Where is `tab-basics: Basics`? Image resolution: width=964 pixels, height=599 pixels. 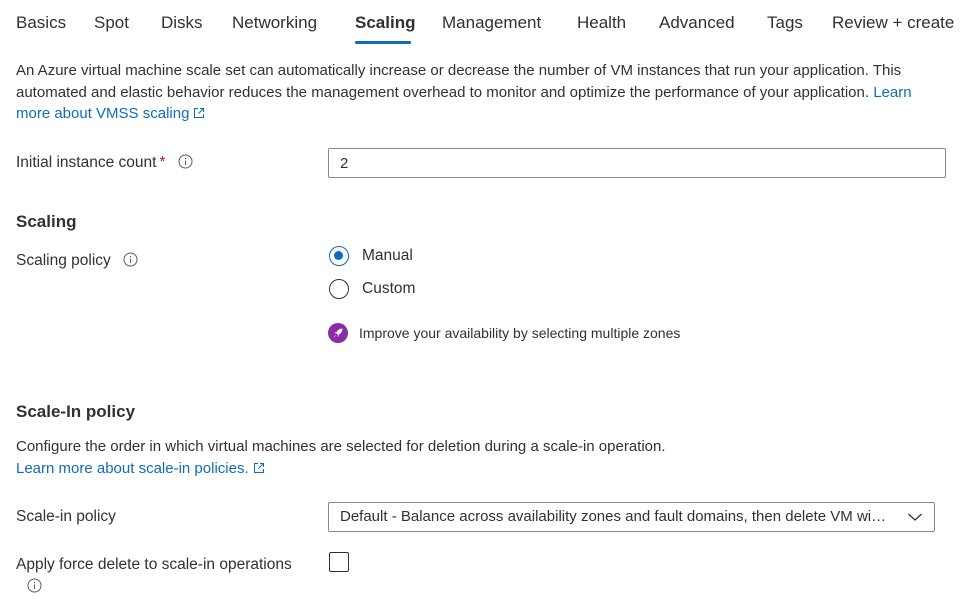
tab-basics: Basics is located at coordinates (41, 23).